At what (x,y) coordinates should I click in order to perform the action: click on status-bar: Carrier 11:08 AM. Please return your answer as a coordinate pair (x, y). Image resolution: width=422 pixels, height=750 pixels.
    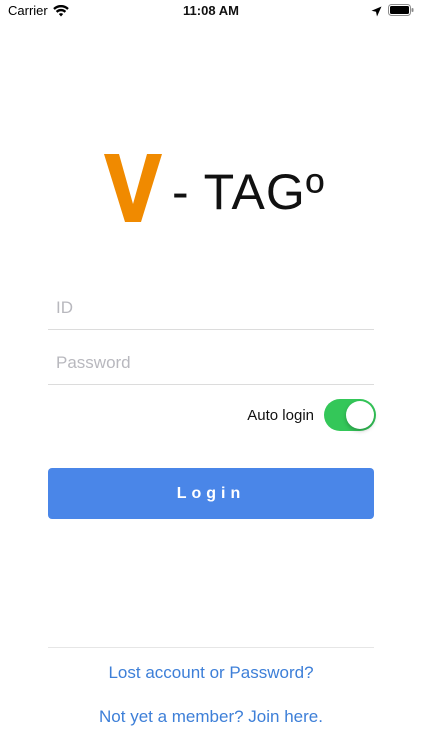
    Looking at the image, I should click on (211, 11).